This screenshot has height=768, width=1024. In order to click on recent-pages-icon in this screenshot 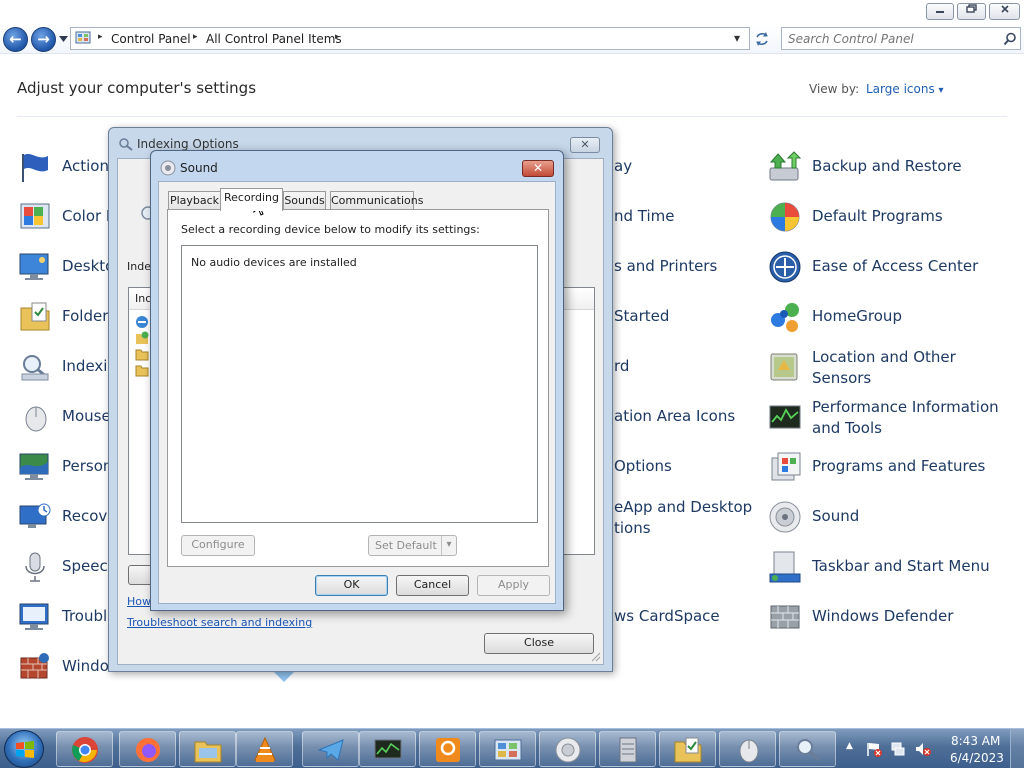, I will do `click(63, 39)`.